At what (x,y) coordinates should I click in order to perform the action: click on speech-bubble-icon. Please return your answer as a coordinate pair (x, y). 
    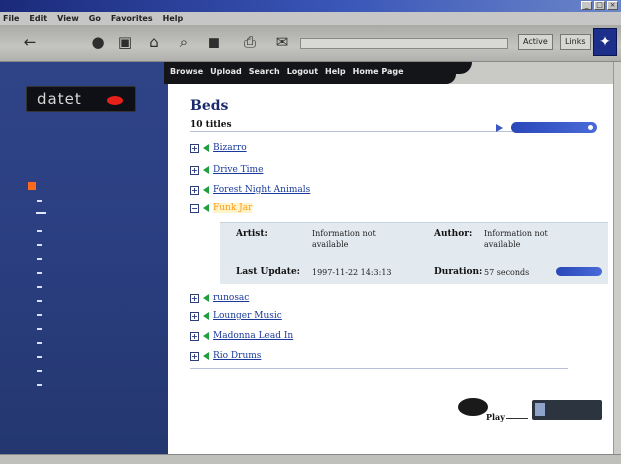
    Looking at the image, I should click on (473, 407).